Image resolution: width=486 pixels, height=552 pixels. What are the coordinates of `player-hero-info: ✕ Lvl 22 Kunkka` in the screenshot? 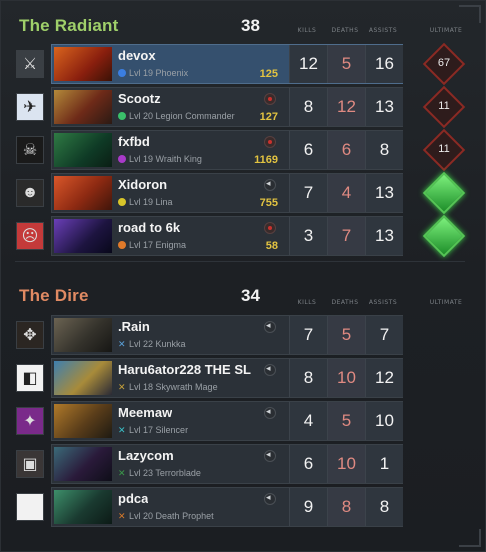 It's located at (152, 344).